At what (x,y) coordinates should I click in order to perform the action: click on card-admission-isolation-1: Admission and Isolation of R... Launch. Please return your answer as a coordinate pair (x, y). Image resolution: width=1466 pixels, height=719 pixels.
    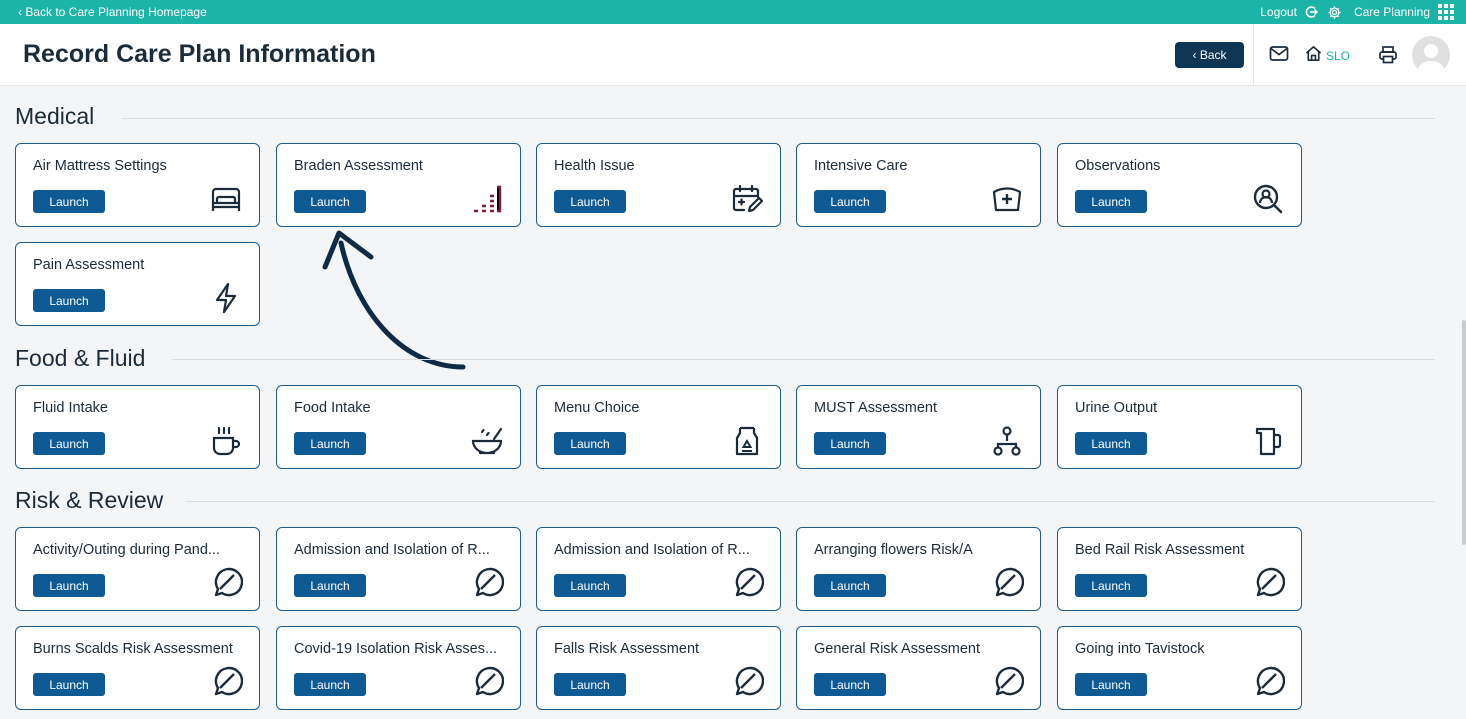
    Looking at the image, I should click on (398, 569).